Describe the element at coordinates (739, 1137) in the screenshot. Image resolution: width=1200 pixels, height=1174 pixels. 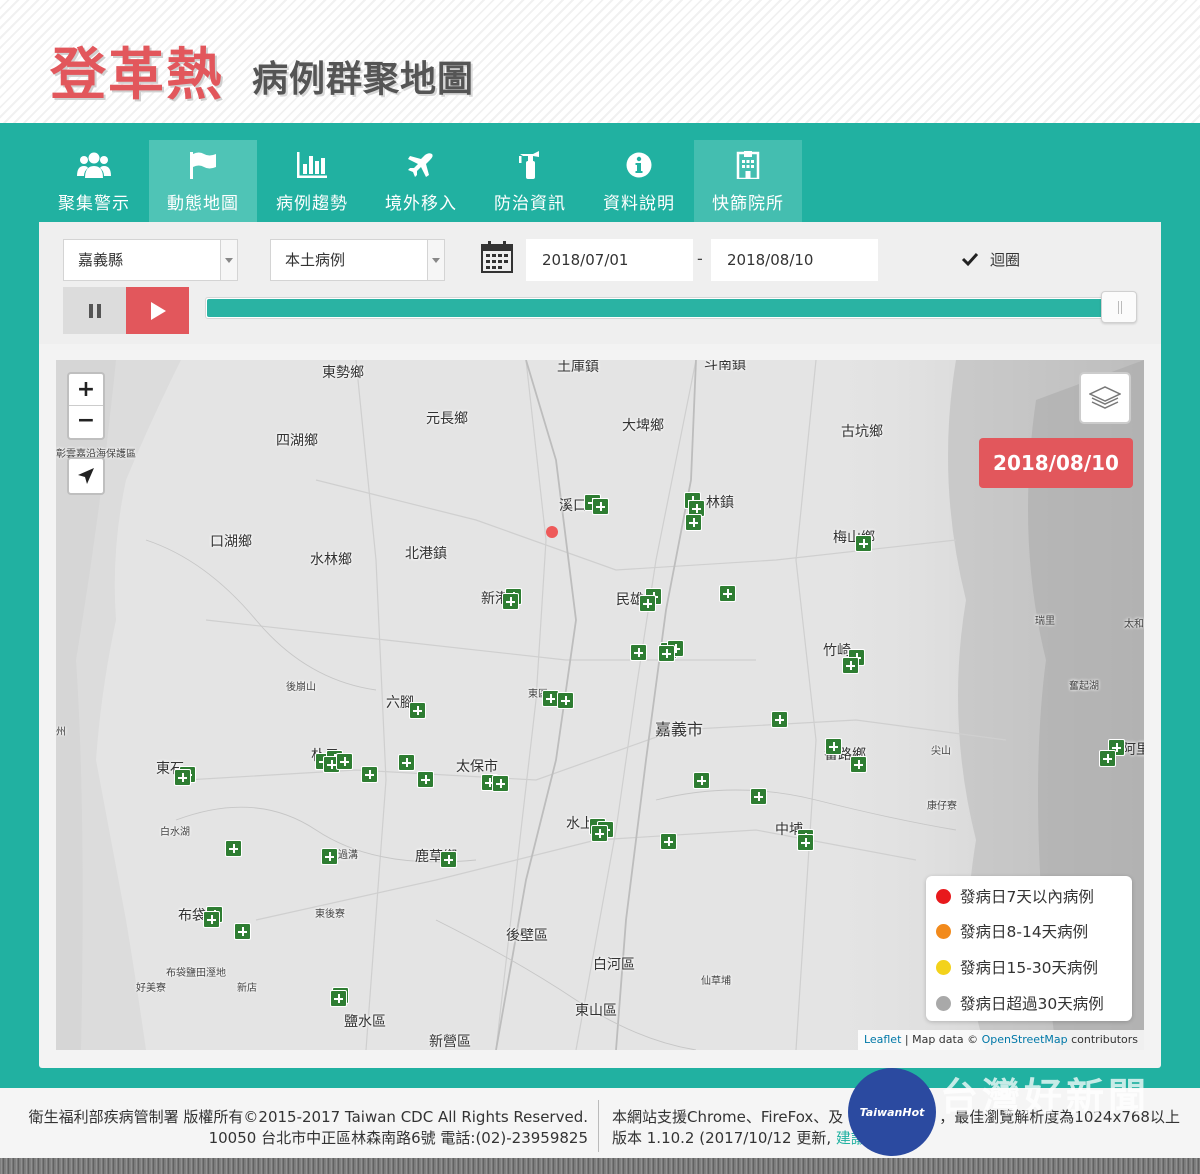
I see `footer-version: 版本 1.10.2 (2017/10/12 更新, 建議` at that location.